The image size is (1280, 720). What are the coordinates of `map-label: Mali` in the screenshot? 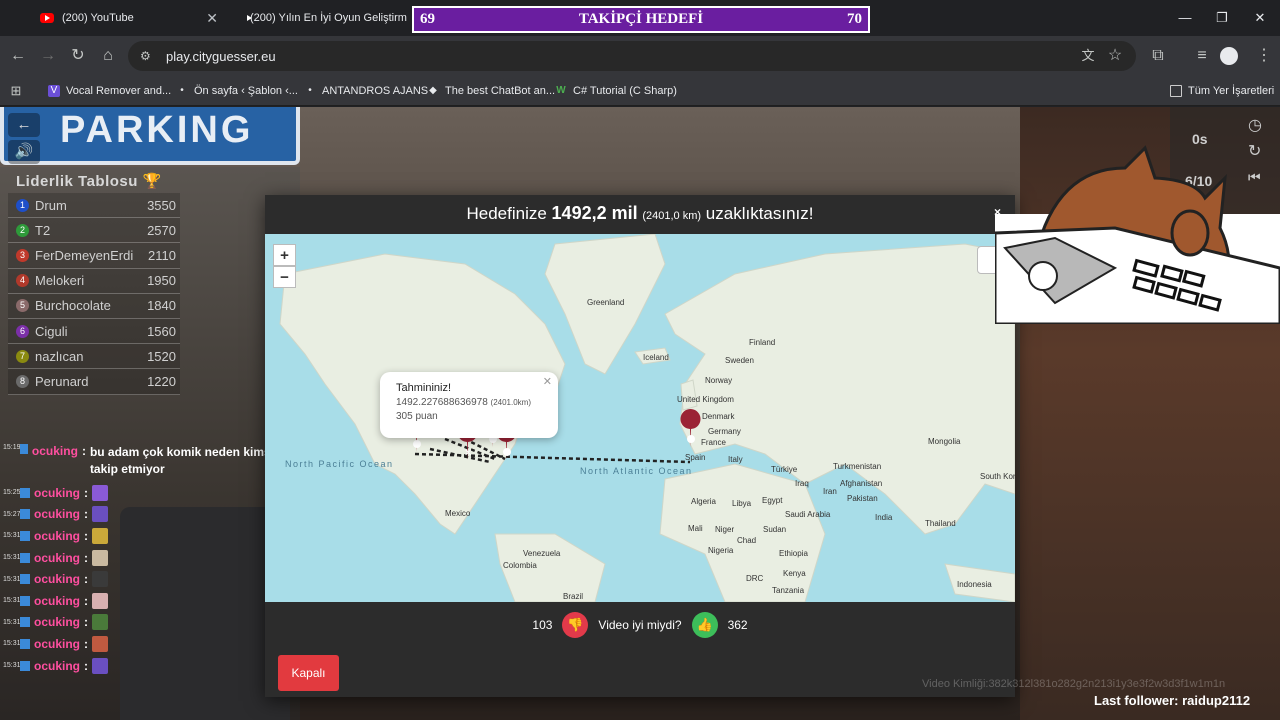 It's located at (695, 528).